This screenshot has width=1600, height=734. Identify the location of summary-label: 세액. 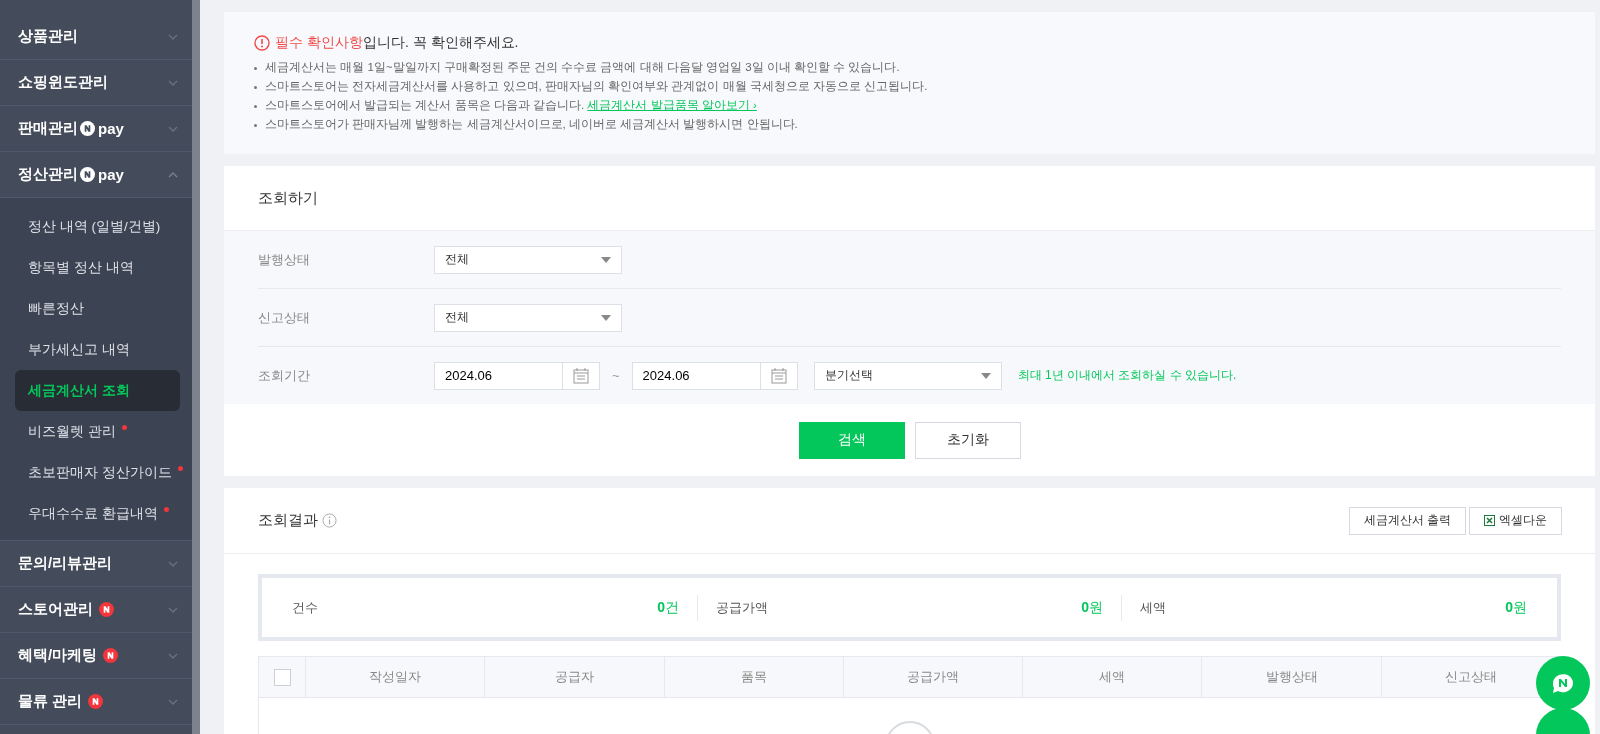
(1153, 607).